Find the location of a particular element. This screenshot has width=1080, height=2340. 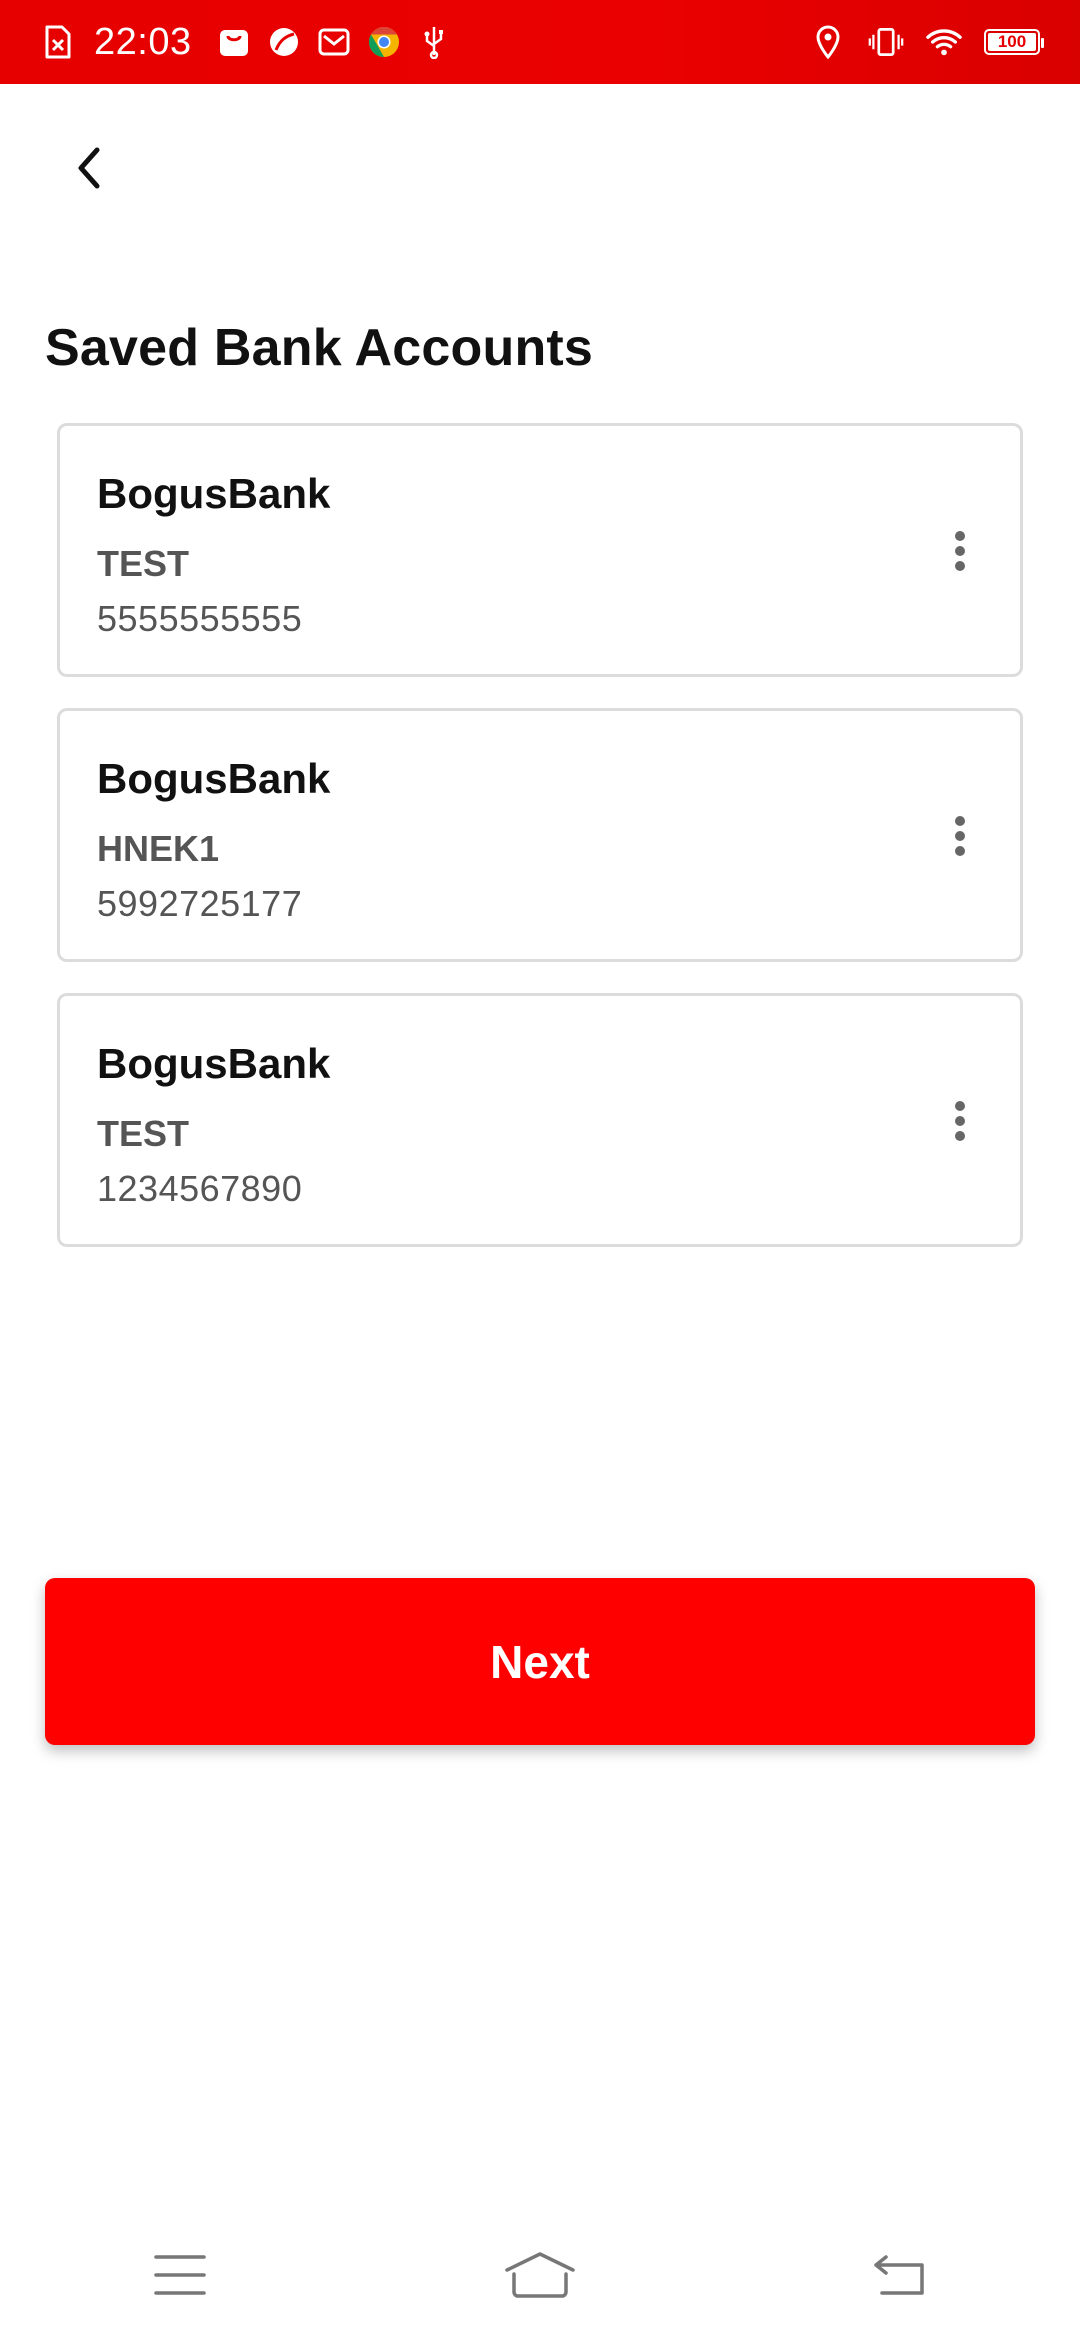

battery-level: 100 is located at coordinates (1012, 41).